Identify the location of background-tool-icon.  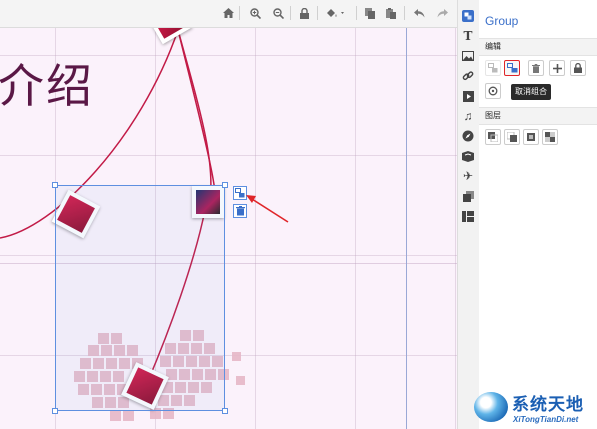
(468, 156).